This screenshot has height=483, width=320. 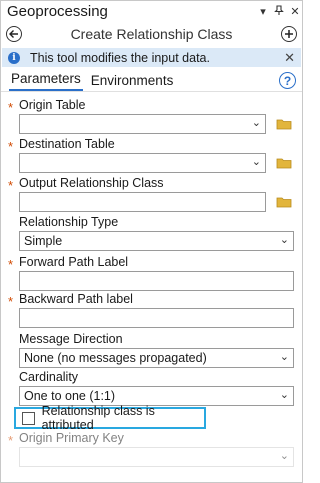 What do you see at coordinates (74, 262) in the screenshot?
I see `forward-path-label-label: Forward Path Label` at bounding box center [74, 262].